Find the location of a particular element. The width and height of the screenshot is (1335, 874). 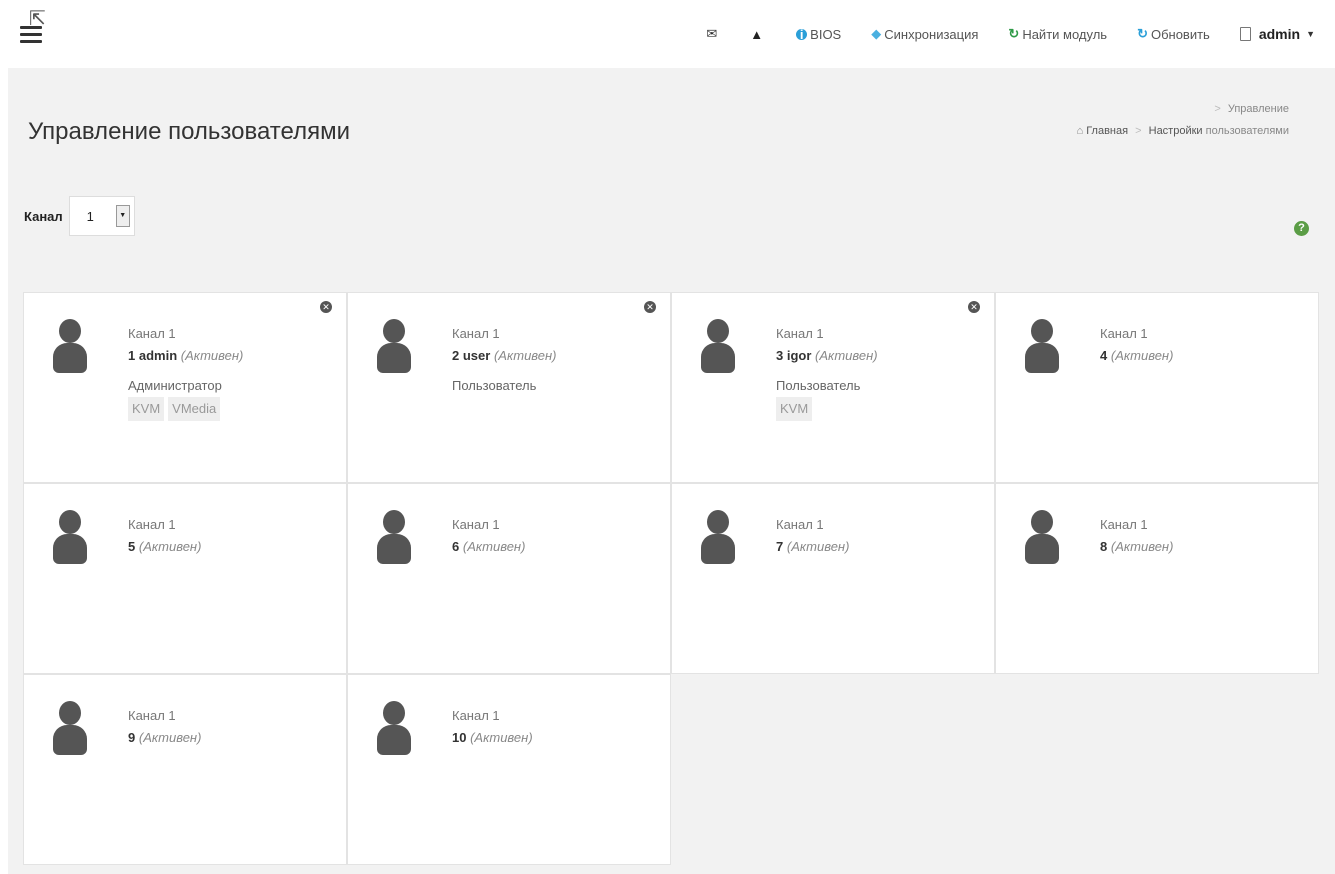

diamond-icon: ◆ is located at coordinates (876, 33).